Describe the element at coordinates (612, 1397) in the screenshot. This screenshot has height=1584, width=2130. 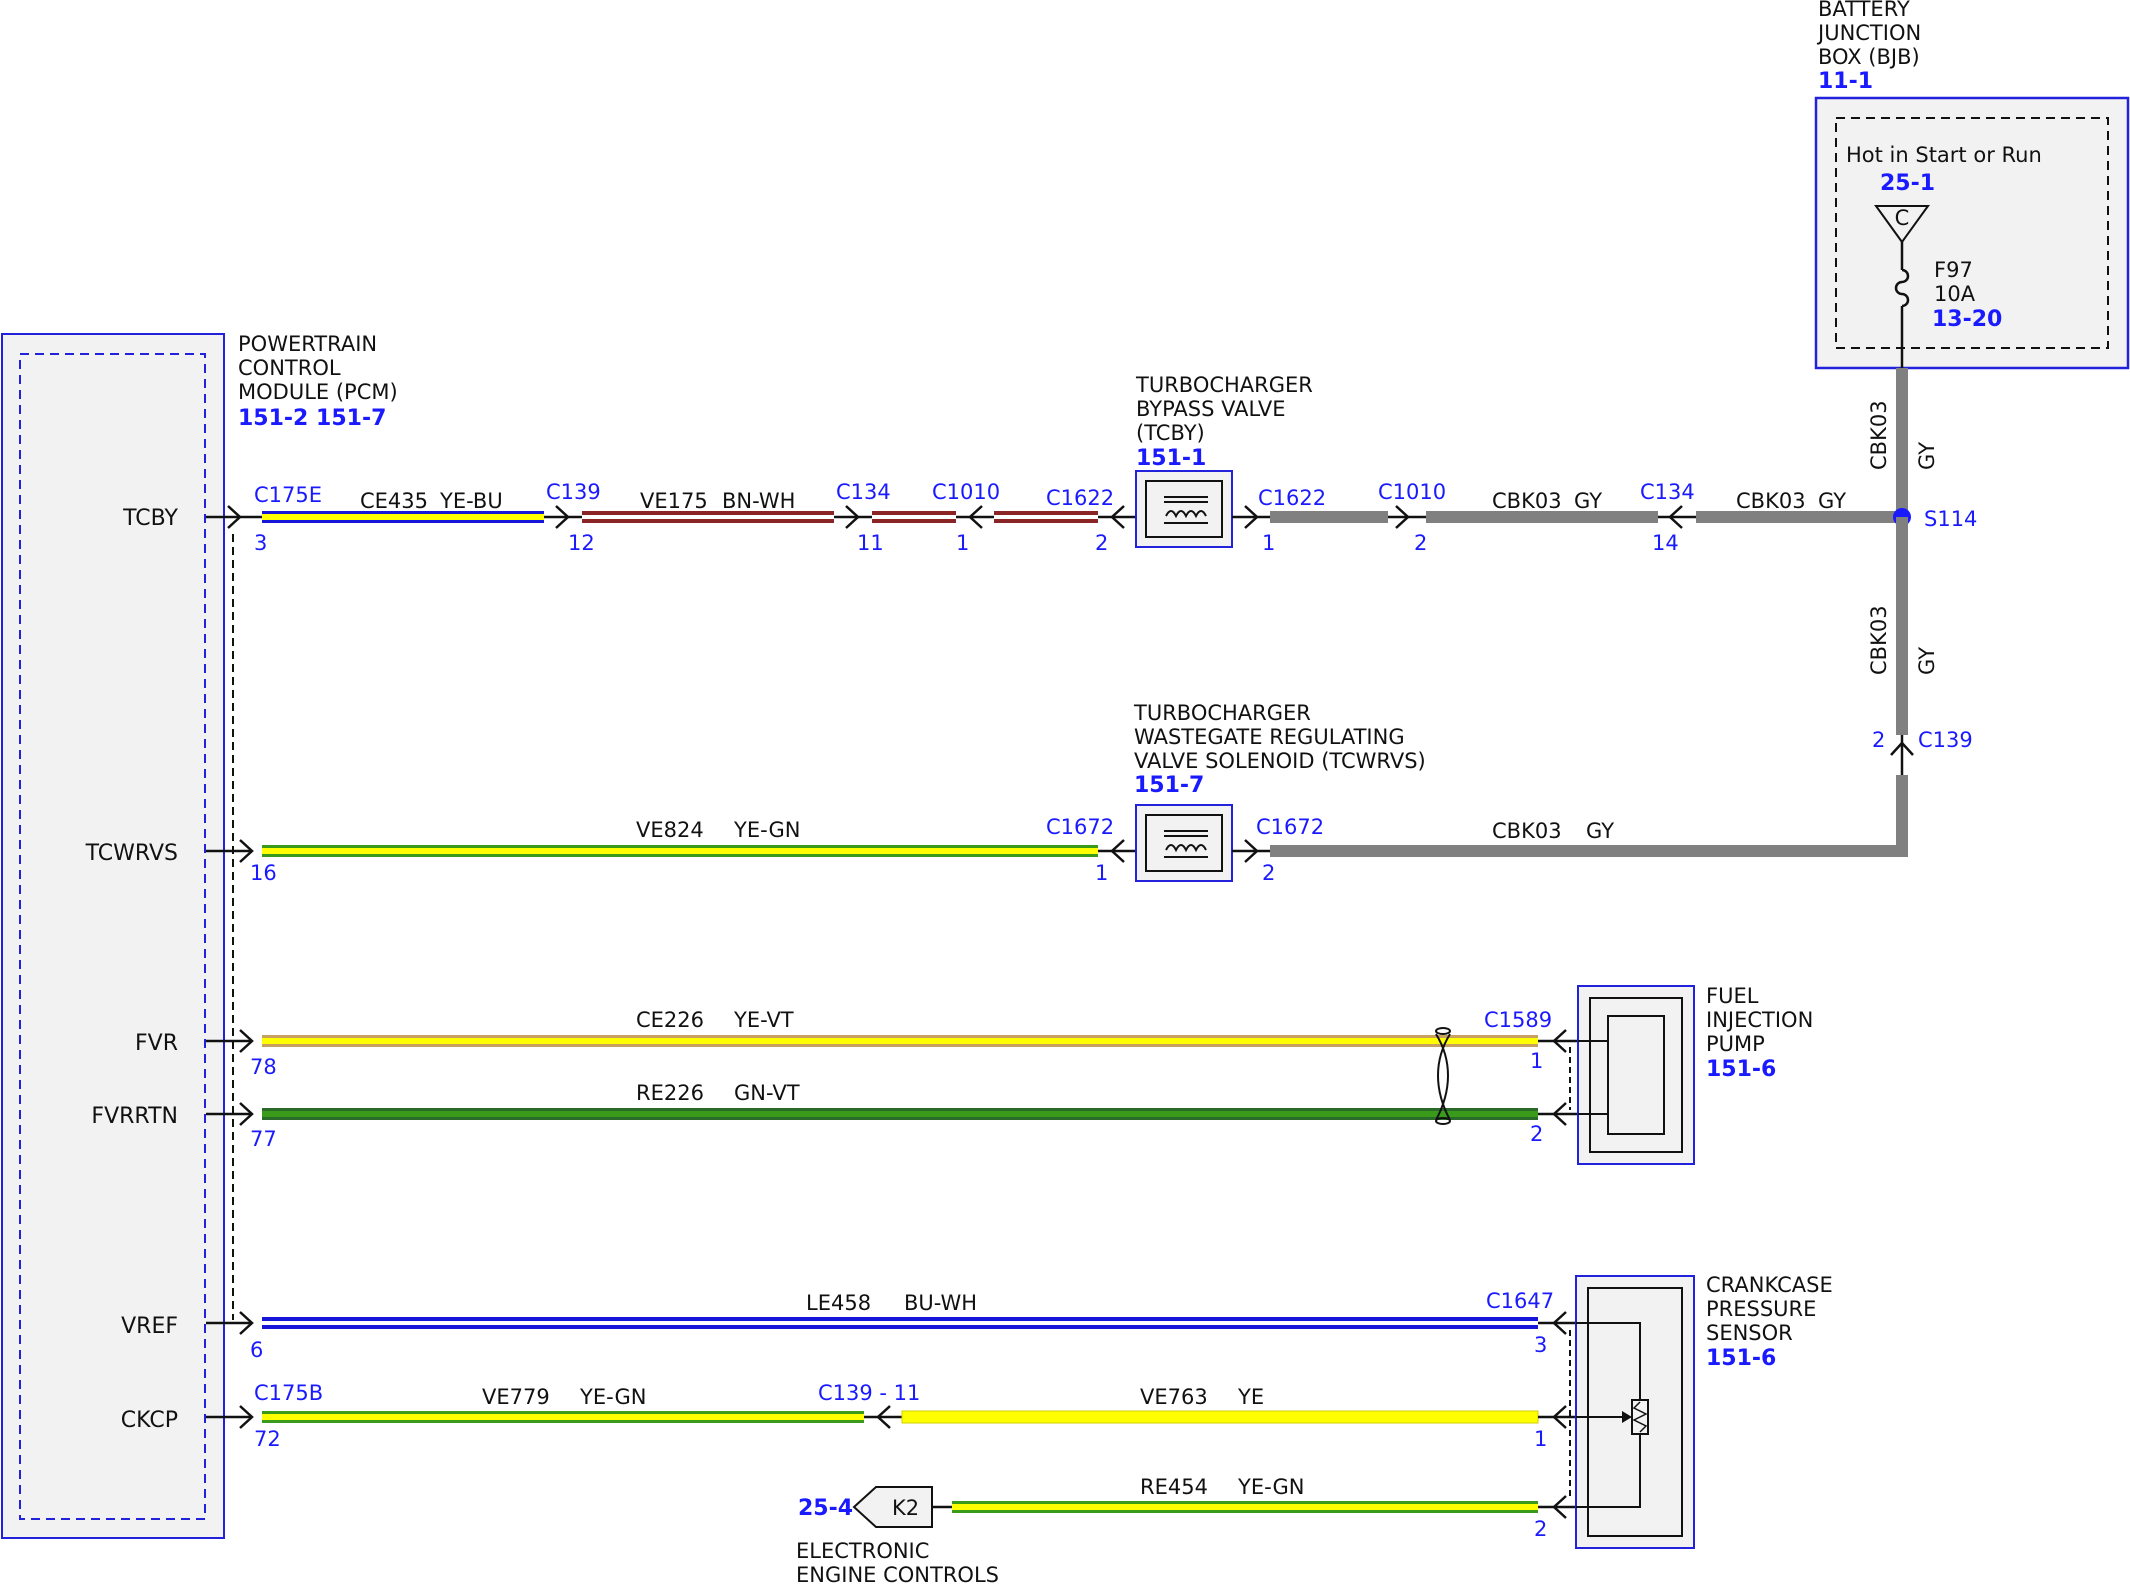
I see `wire-ve779-color: YE-GN` at that location.